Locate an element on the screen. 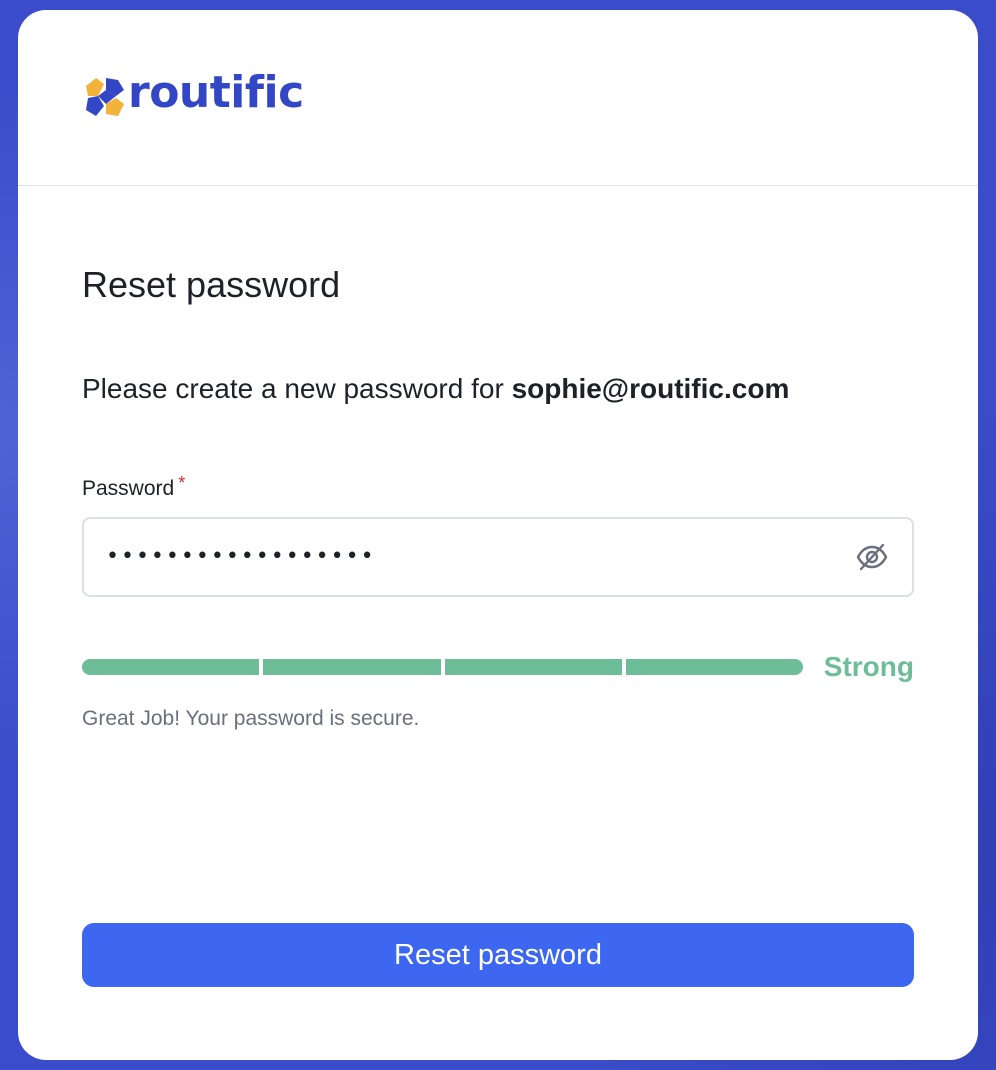 The height and width of the screenshot is (1070, 996). reset-password-button: Reset password is located at coordinates (498, 955).